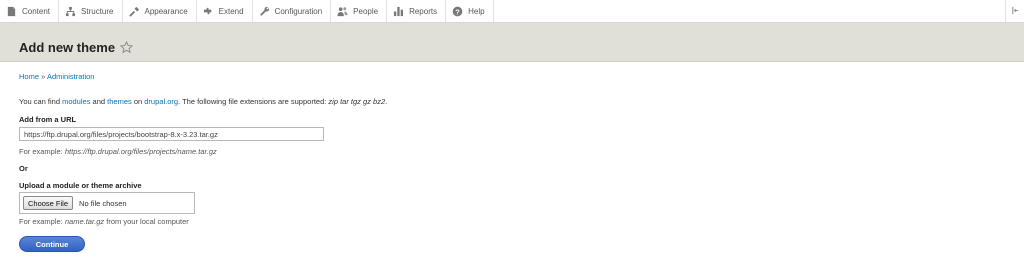  I want to click on no-file-chosen-text: No file chosen, so click(103, 203).